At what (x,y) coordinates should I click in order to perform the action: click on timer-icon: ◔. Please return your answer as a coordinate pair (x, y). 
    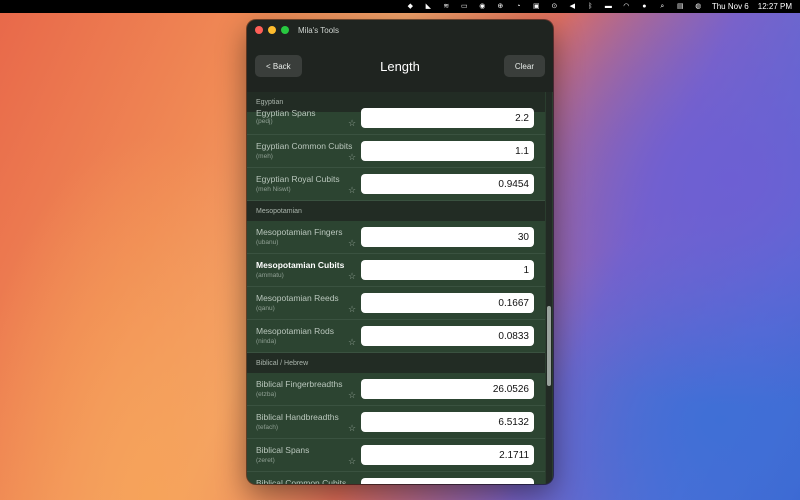
    Looking at the image, I should click on (518, 7).